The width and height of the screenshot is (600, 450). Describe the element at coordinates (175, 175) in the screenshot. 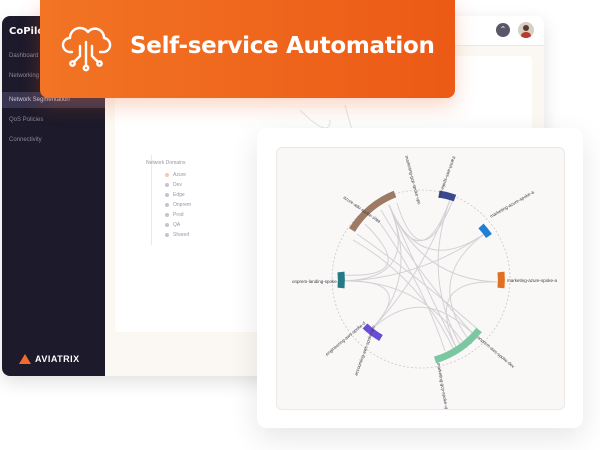

I see `legend-item: Azure` at that location.